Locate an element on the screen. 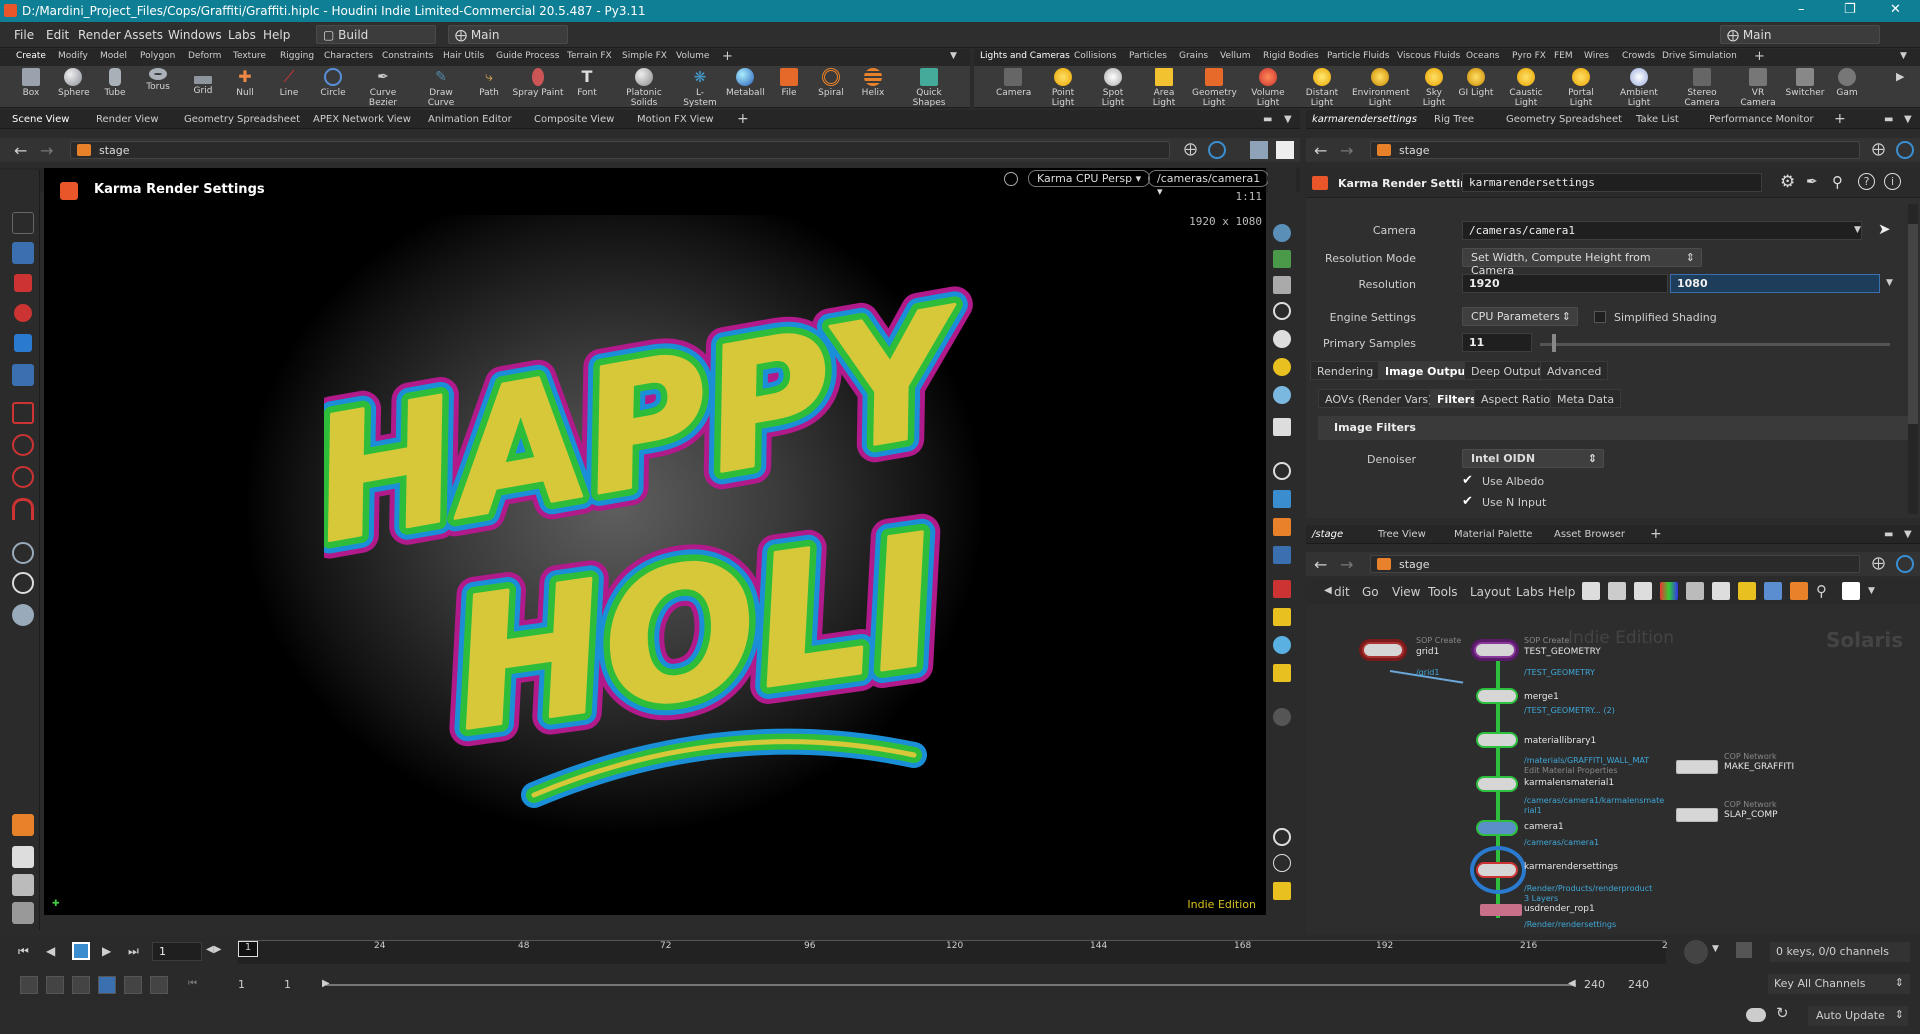 Image resolution: width=1920 pixels, height=1034 pixels. primary-samples-handle is located at coordinates (1554, 343).